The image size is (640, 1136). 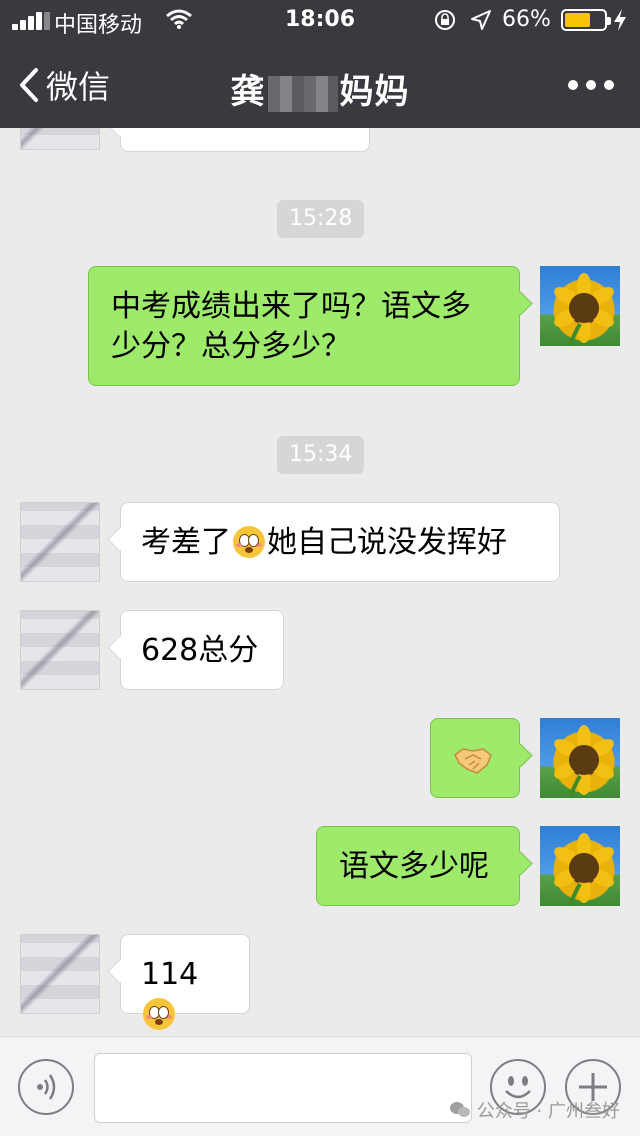 I want to click on outgoing-message: 中考成绩出来了吗？语文多少分？总分多少？, so click(x=304, y=326).